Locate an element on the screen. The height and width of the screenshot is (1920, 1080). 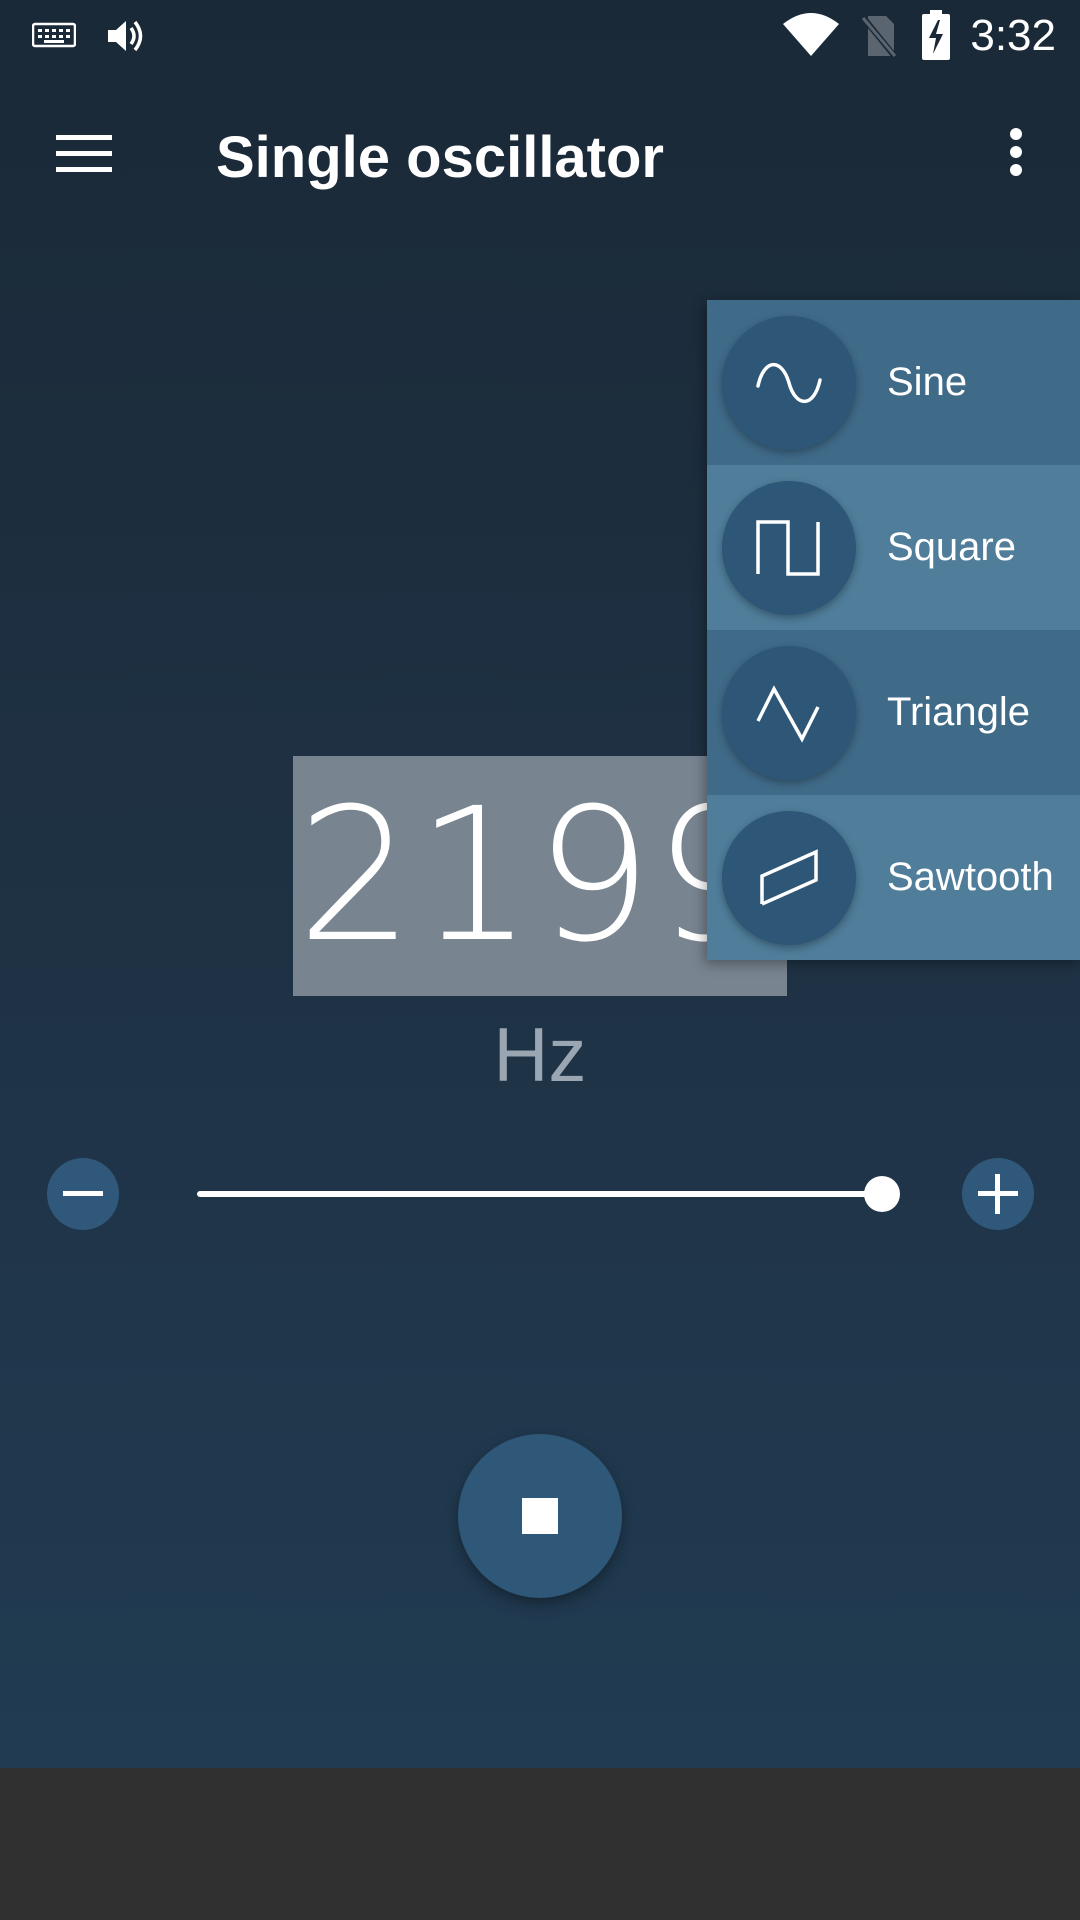
sine-wave-icon is located at coordinates (789, 383).